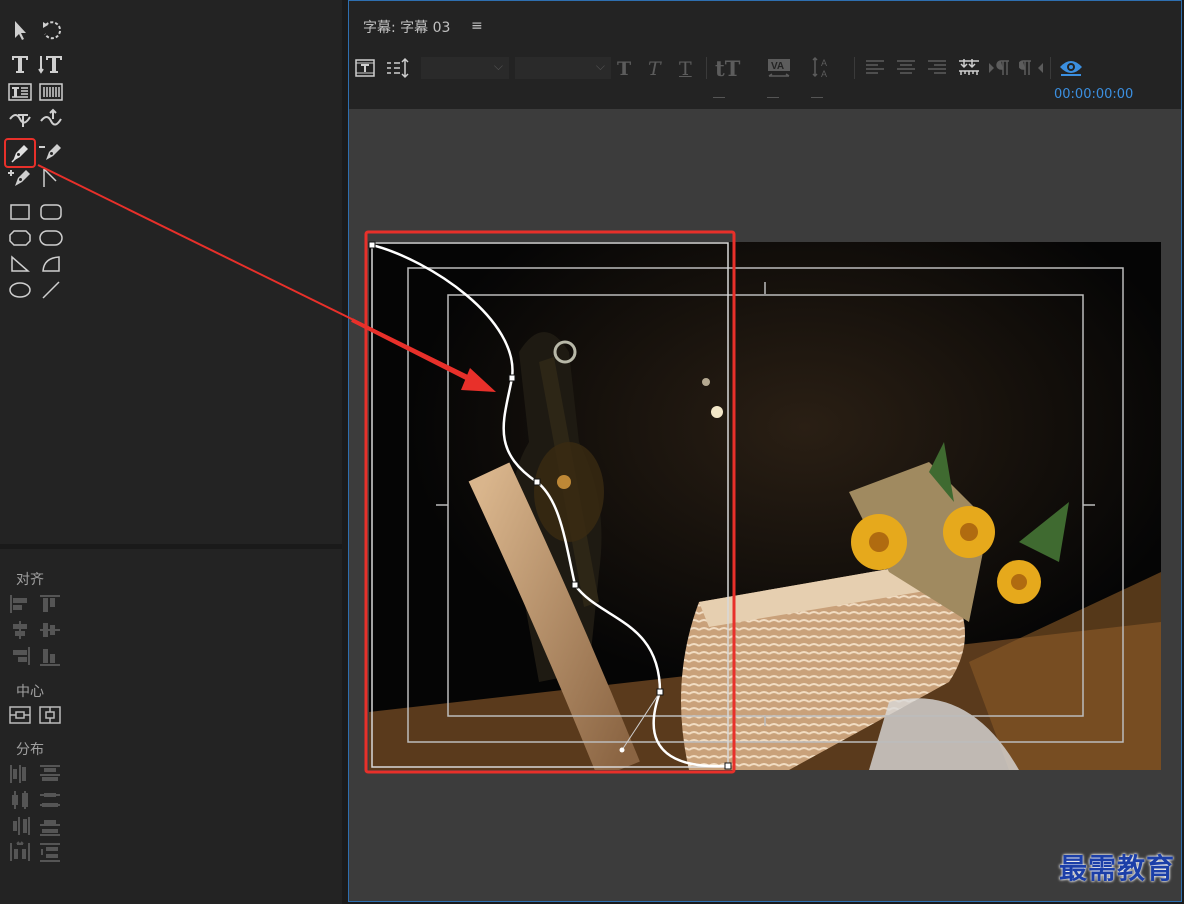  What do you see at coordinates (1116, 868) in the screenshot?
I see `watermark-logo: 最需教育` at bounding box center [1116, 868].